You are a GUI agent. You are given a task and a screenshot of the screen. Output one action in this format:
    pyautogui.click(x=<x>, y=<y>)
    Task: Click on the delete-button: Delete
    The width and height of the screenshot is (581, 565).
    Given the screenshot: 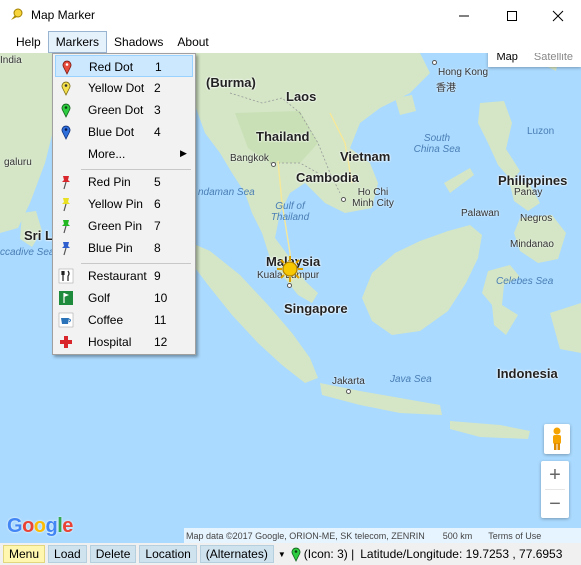 What is the action you would take?
    pyautogui.click(x=113, y=554)
    